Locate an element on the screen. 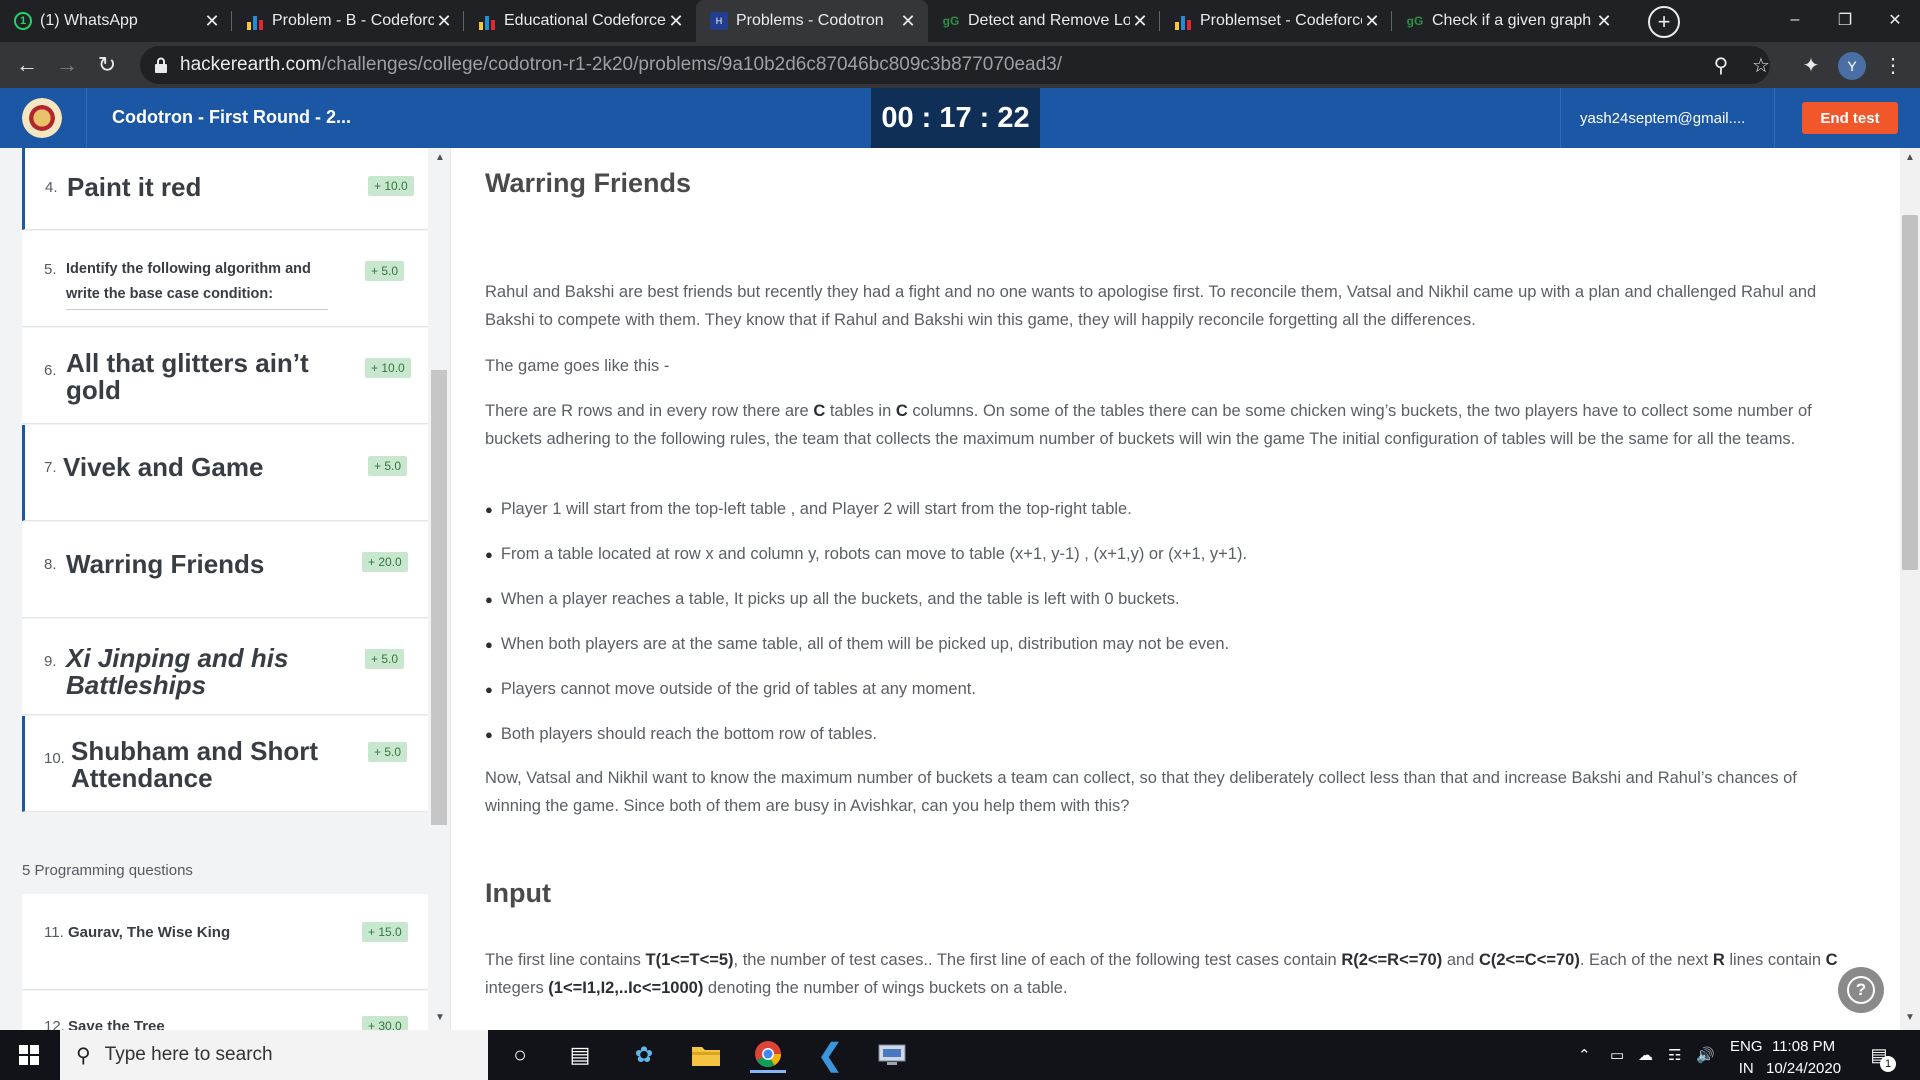  windows-logo-icon is located at coordinates (29, 1055).